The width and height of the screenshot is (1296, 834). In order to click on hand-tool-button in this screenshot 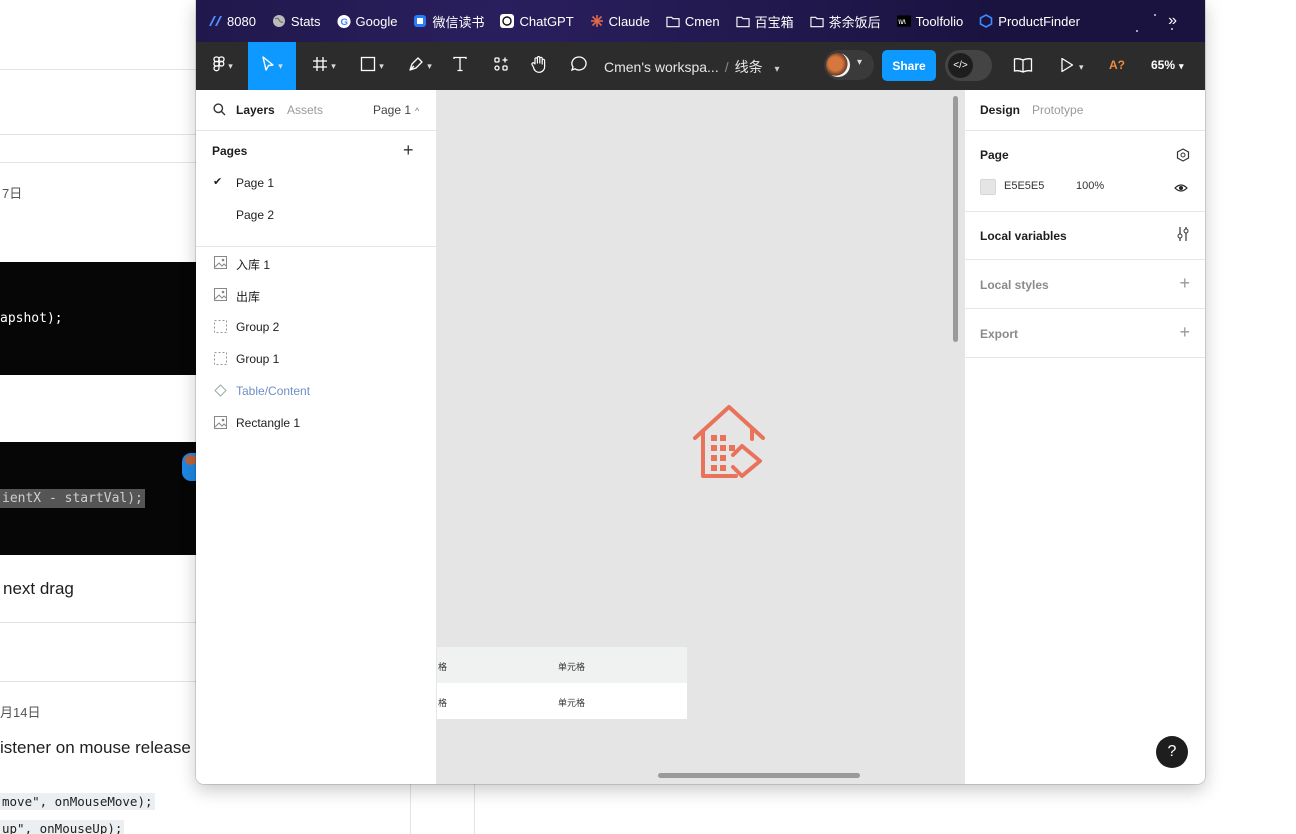, I will do `click(539, 66)`.